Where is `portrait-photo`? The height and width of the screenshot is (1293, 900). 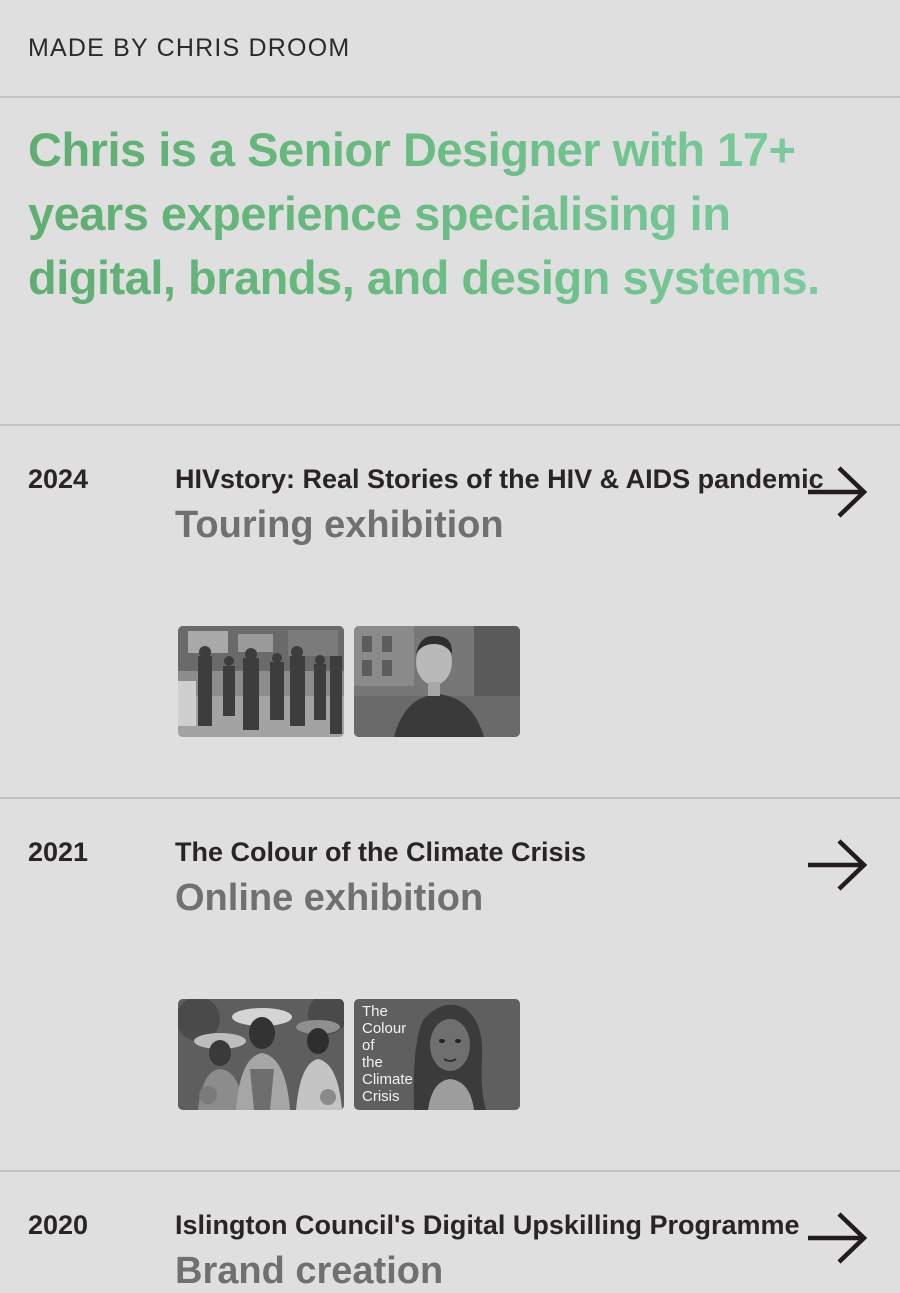 portrait-photo is located at coordinates (437, 681).